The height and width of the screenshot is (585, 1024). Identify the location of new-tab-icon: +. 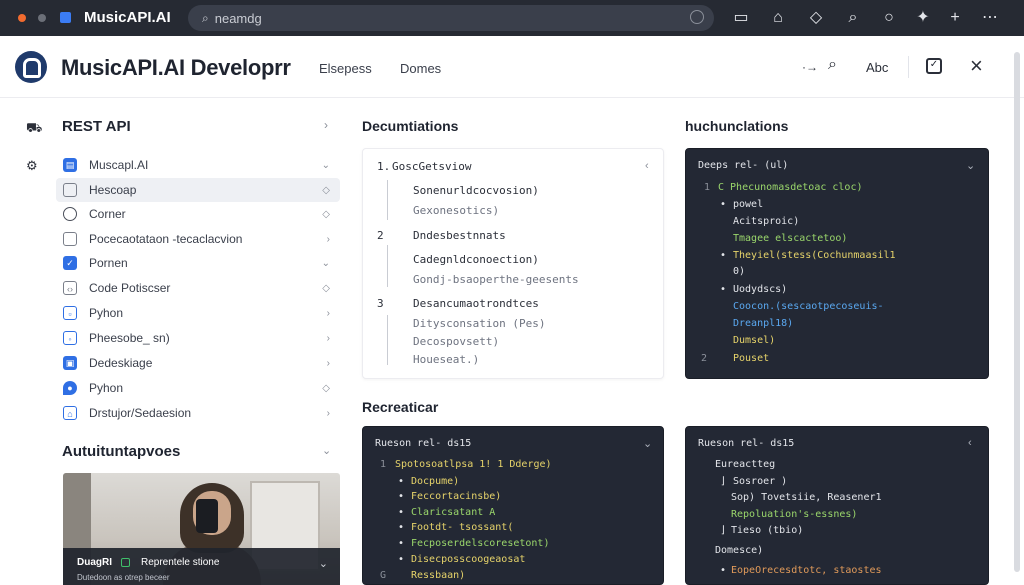
(955, 18).